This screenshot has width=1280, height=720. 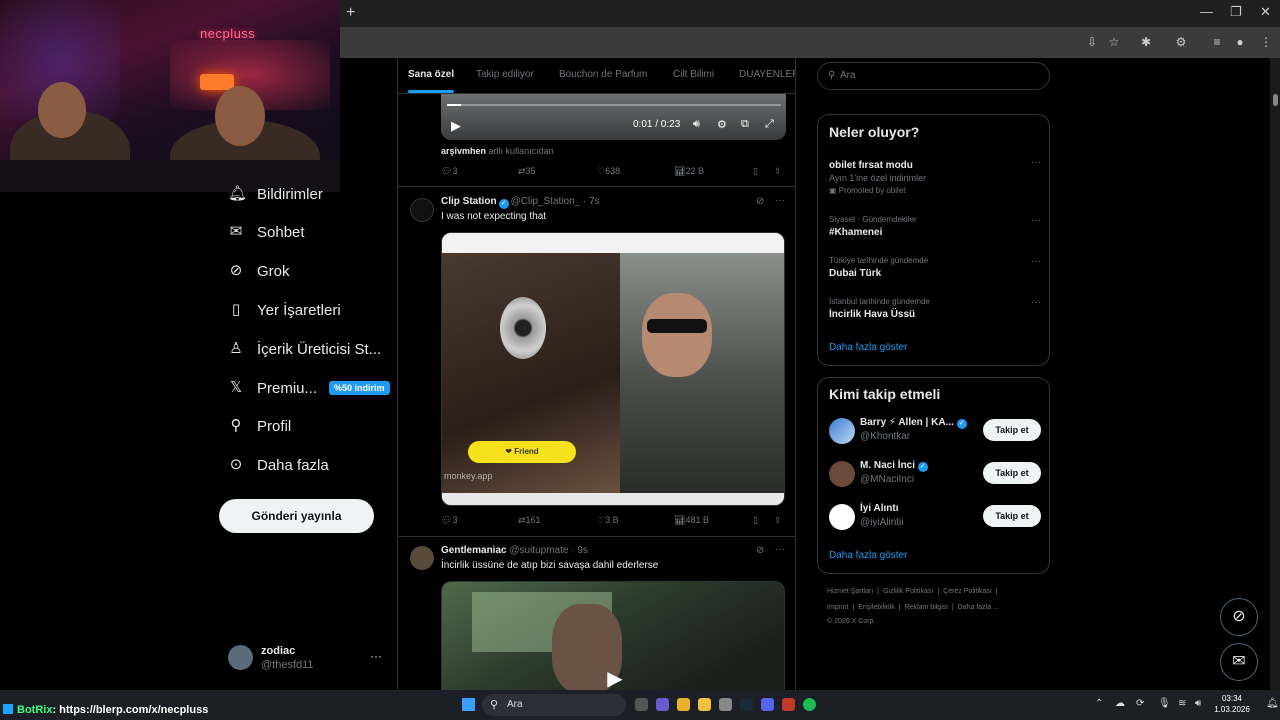 I want to click on extensions-icon: ✱, so click(x=1146, y=42).